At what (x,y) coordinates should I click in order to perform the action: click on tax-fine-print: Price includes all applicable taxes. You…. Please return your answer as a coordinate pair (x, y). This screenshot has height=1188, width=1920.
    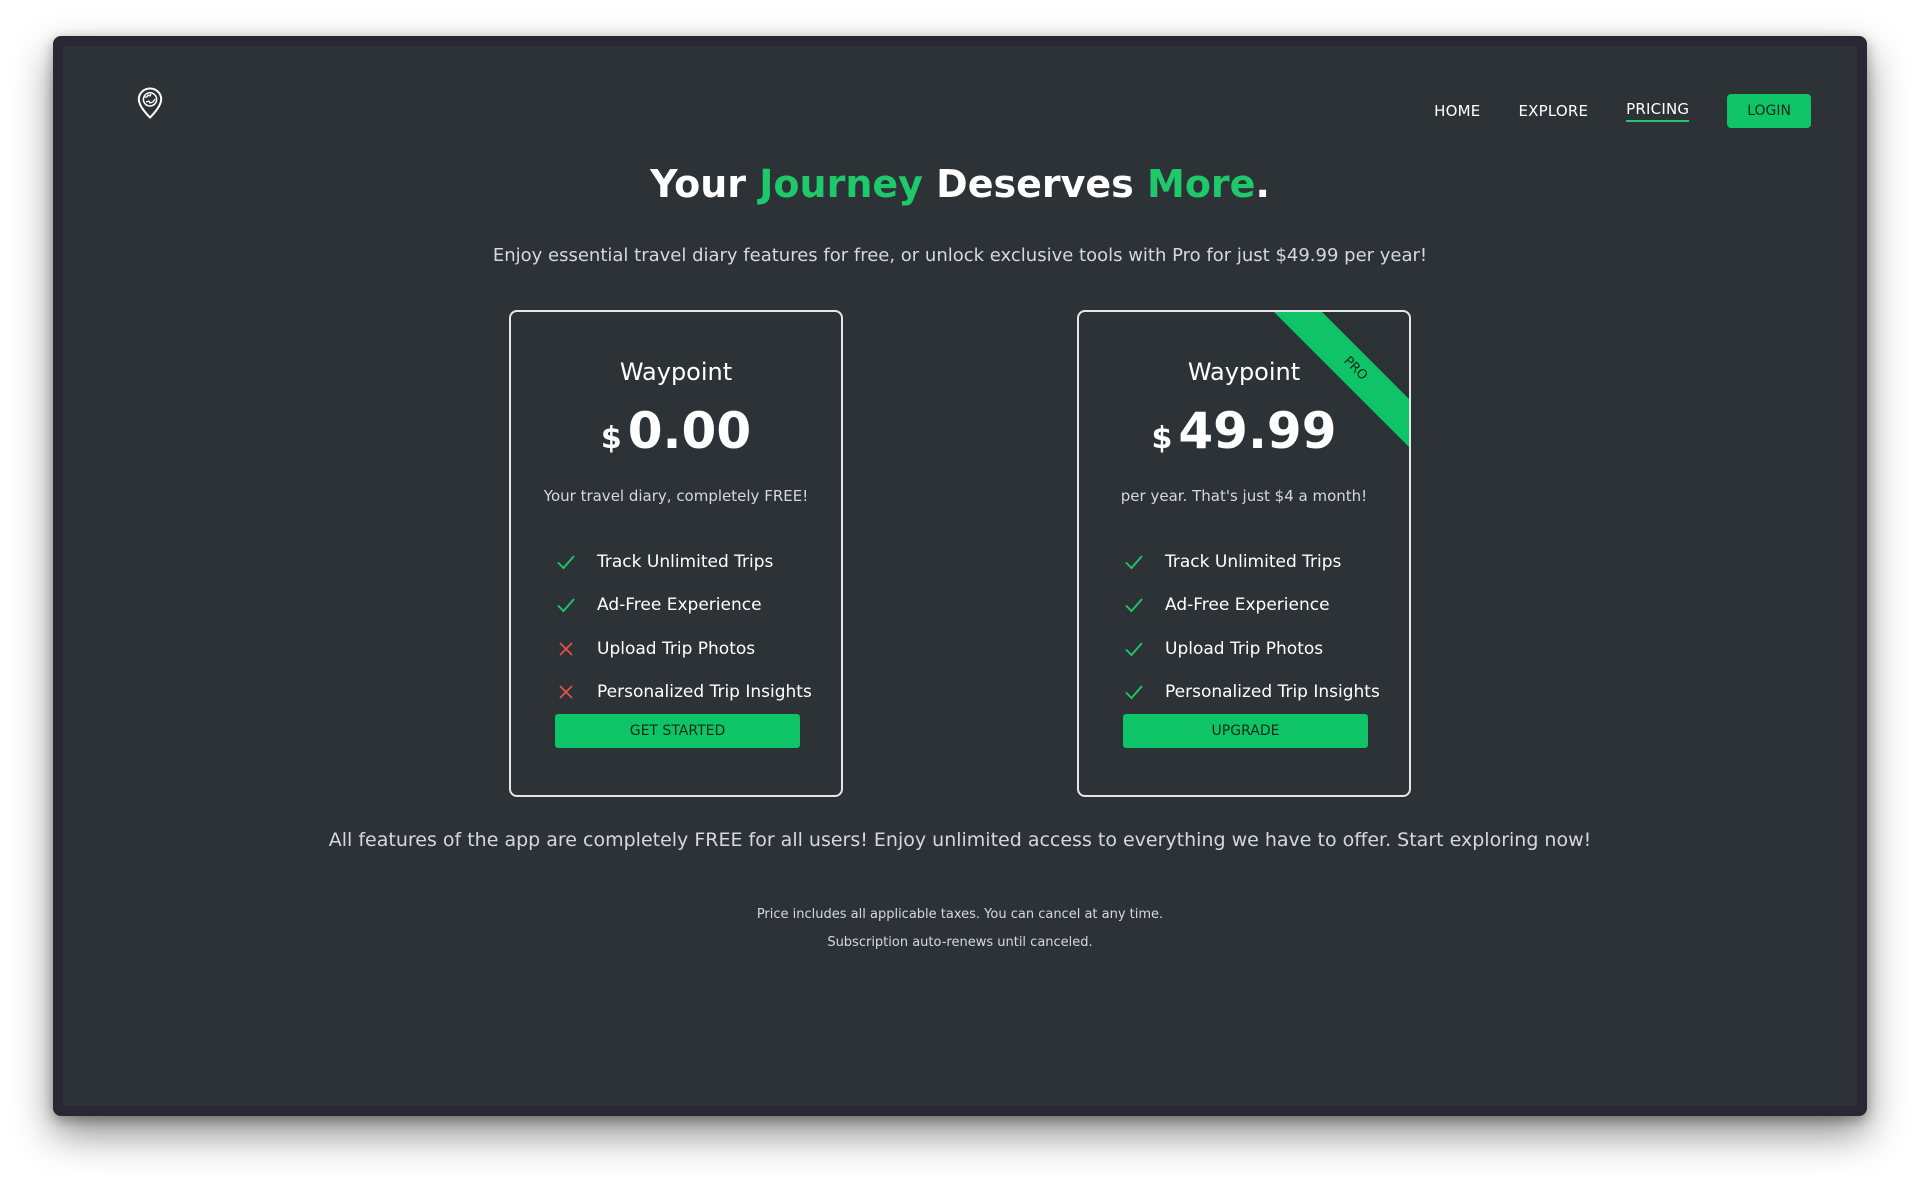
    Looking at the image, I should click on (960, 914).